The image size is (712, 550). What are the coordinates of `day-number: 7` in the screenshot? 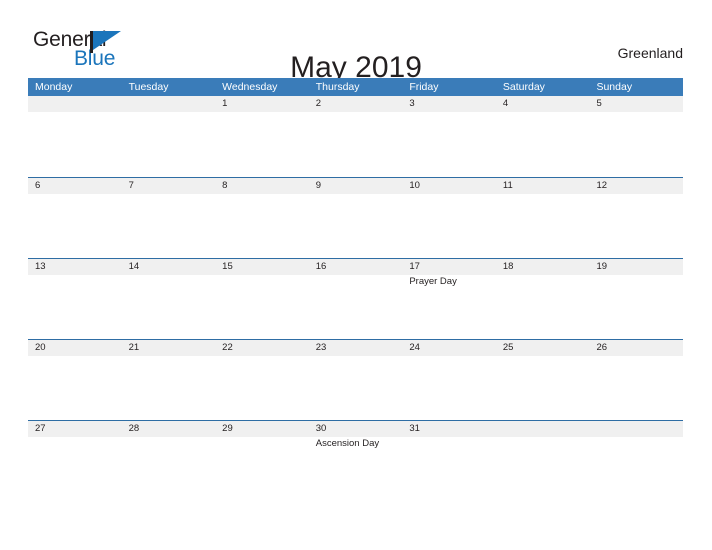 It's located at (131, 185).